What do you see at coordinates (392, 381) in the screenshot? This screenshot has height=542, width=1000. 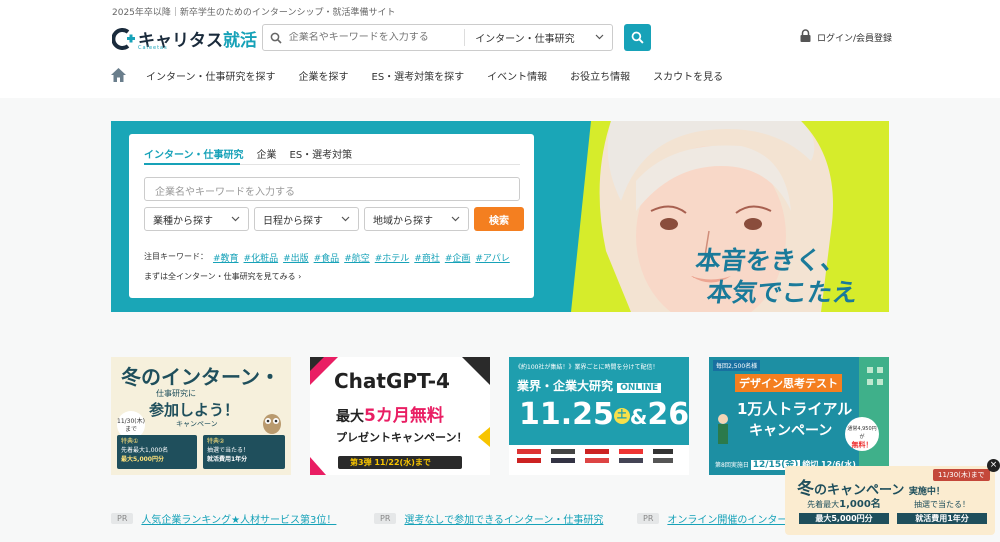 I see `banner-title: ChatGPT-4` at bounding box center [392, 381].